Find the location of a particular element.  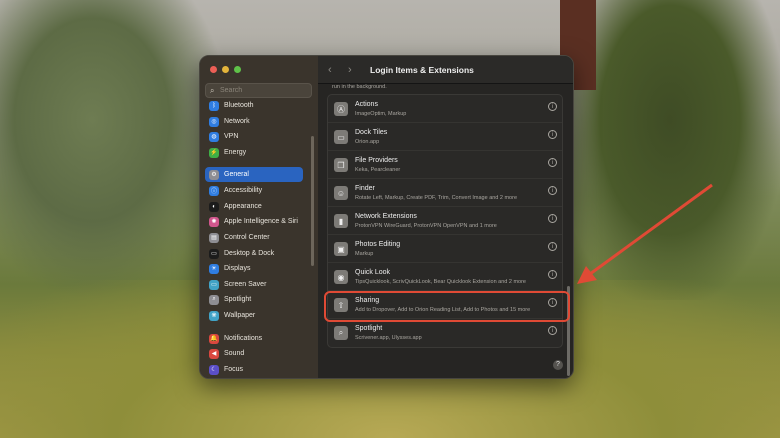

annotation-arrow is located at coordinates (645, 233).